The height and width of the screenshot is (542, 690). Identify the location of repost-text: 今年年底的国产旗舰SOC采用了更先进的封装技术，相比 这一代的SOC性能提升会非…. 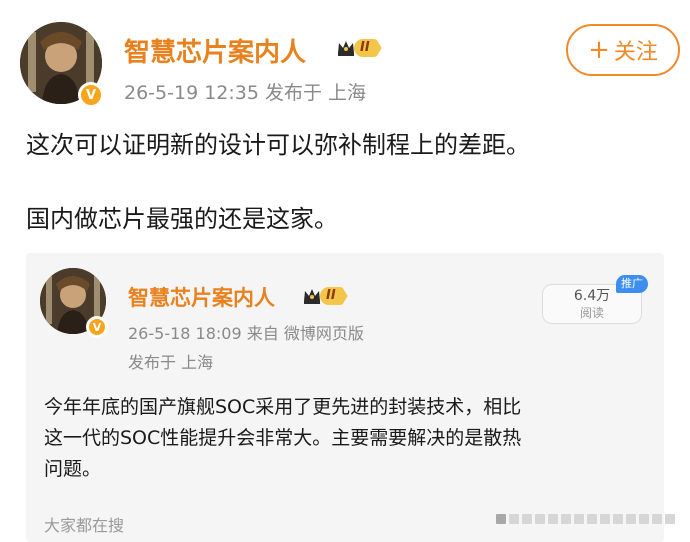
(344, 438).